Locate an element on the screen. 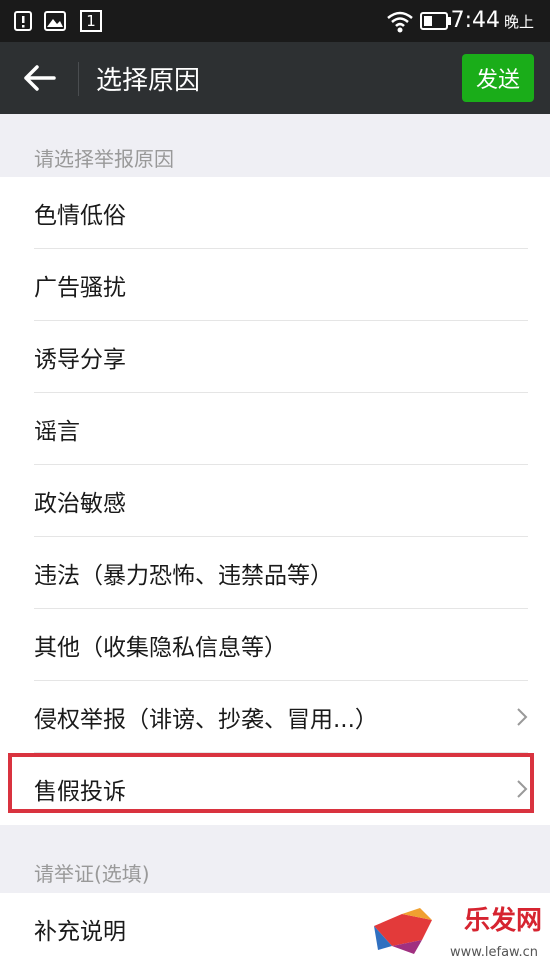  list-item-reason: 色情低俗 is located at coordinates (275, 213).